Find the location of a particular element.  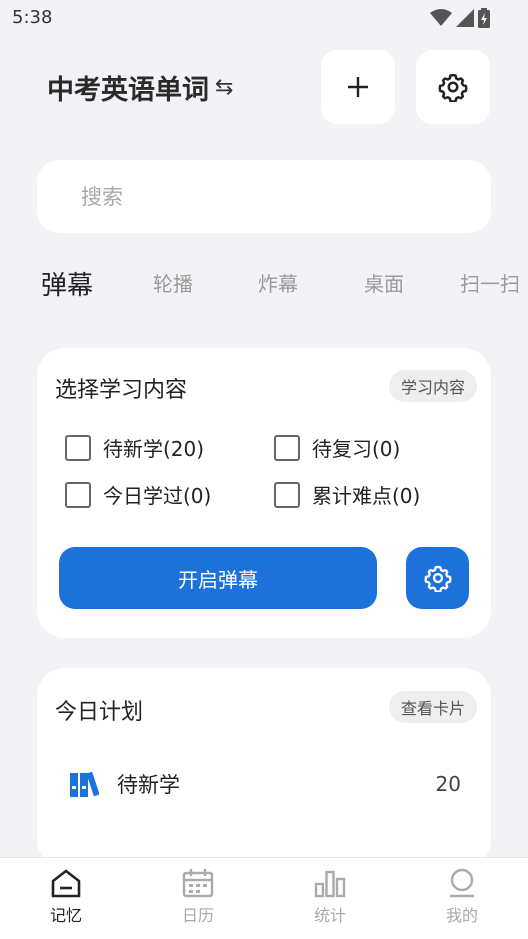

search-input is located at coordinates (286, 196).